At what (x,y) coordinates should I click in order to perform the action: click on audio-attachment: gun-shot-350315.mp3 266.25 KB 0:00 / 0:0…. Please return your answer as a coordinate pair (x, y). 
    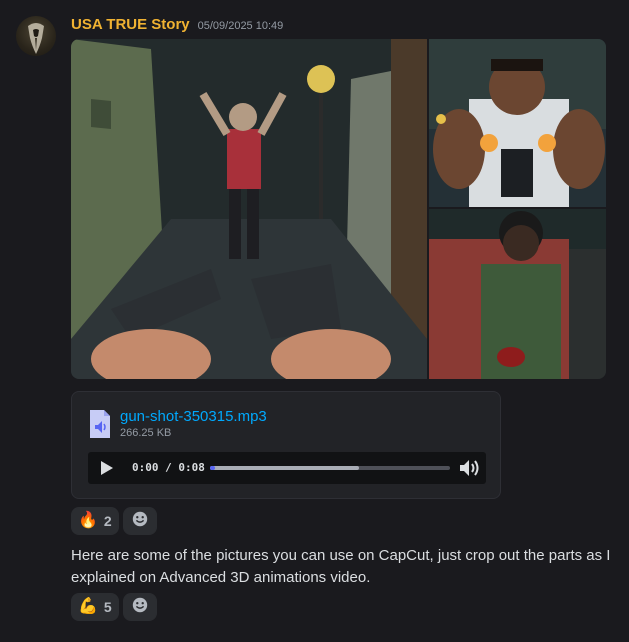
    Looking at the image, I should click on (286, 445).